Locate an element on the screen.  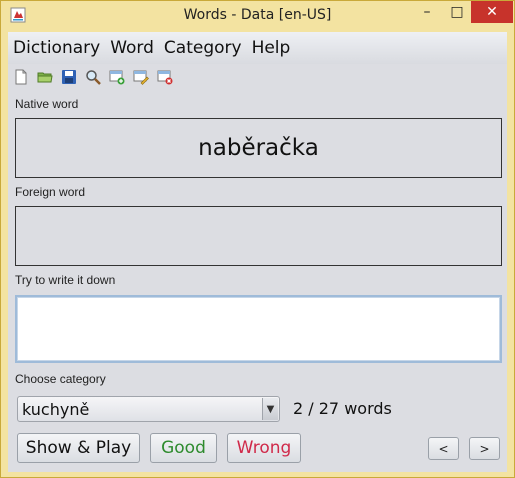
title-bar: Words - Data [en-US] – □ ✕ is located at coordinates (257, 16).